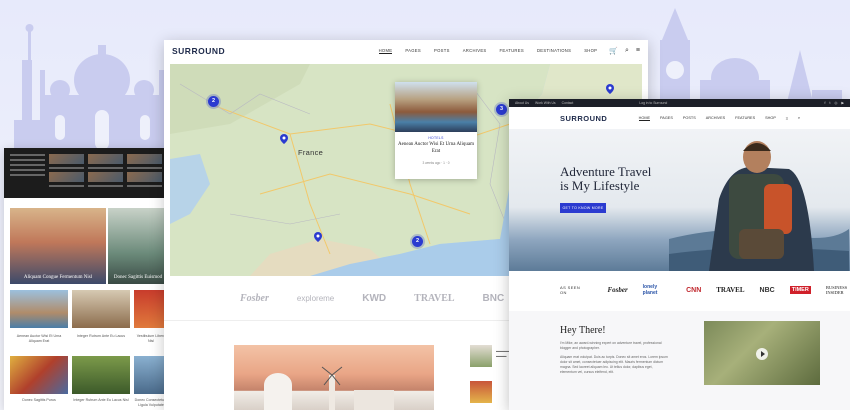 Image resolution: width=850 pixels, height=410 pixels. I want to click on as-seen-on-label: AS SEEN ON, so click(570, 290).